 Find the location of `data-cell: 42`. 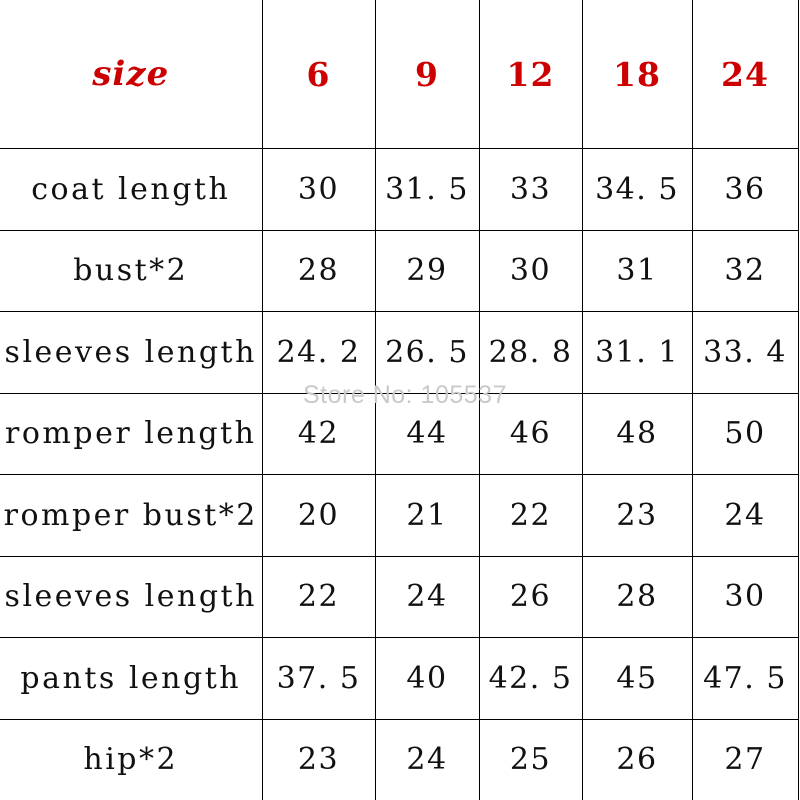

data-cell: 42 is located at coordinates (318, 433).